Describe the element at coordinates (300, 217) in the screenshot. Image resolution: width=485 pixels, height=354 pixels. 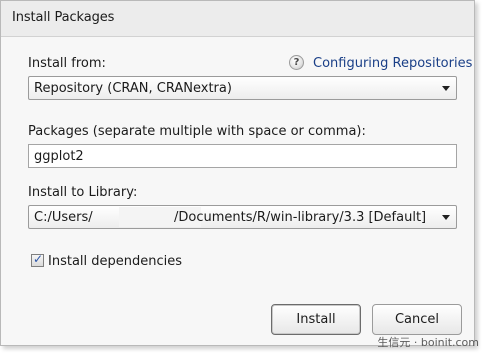
I see `library-path-end: /Documents/R/win-library/3.3 [Default]` at that location.